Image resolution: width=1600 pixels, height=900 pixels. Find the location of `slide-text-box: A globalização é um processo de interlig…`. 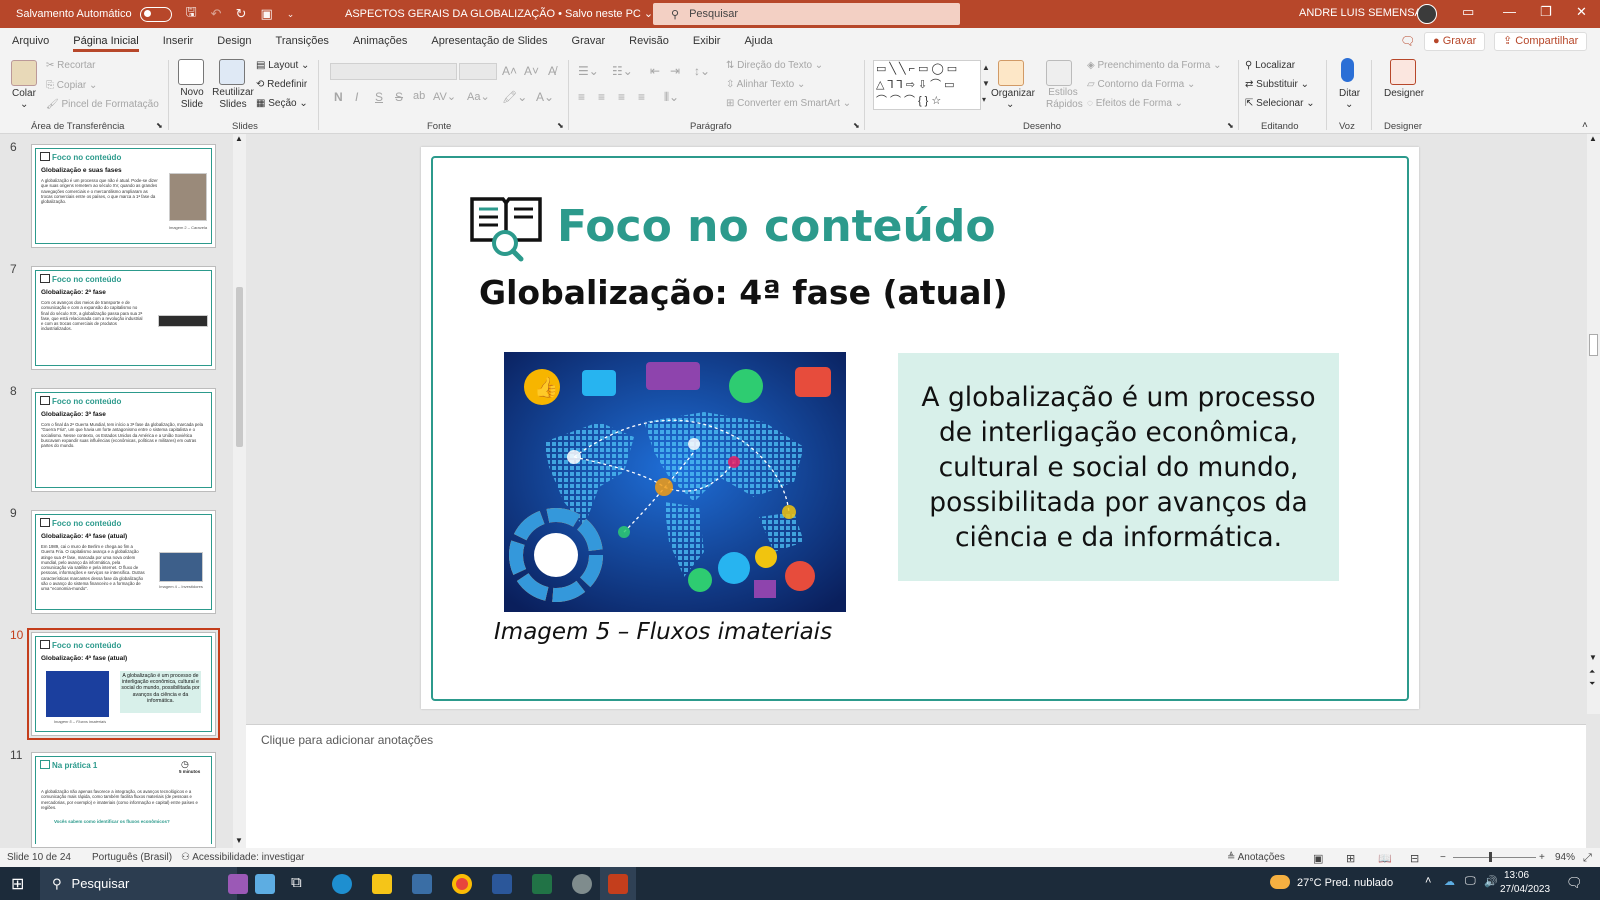

slide-text-box: A globalização é um processo de interlig… is located at coordinates (1118, 467).